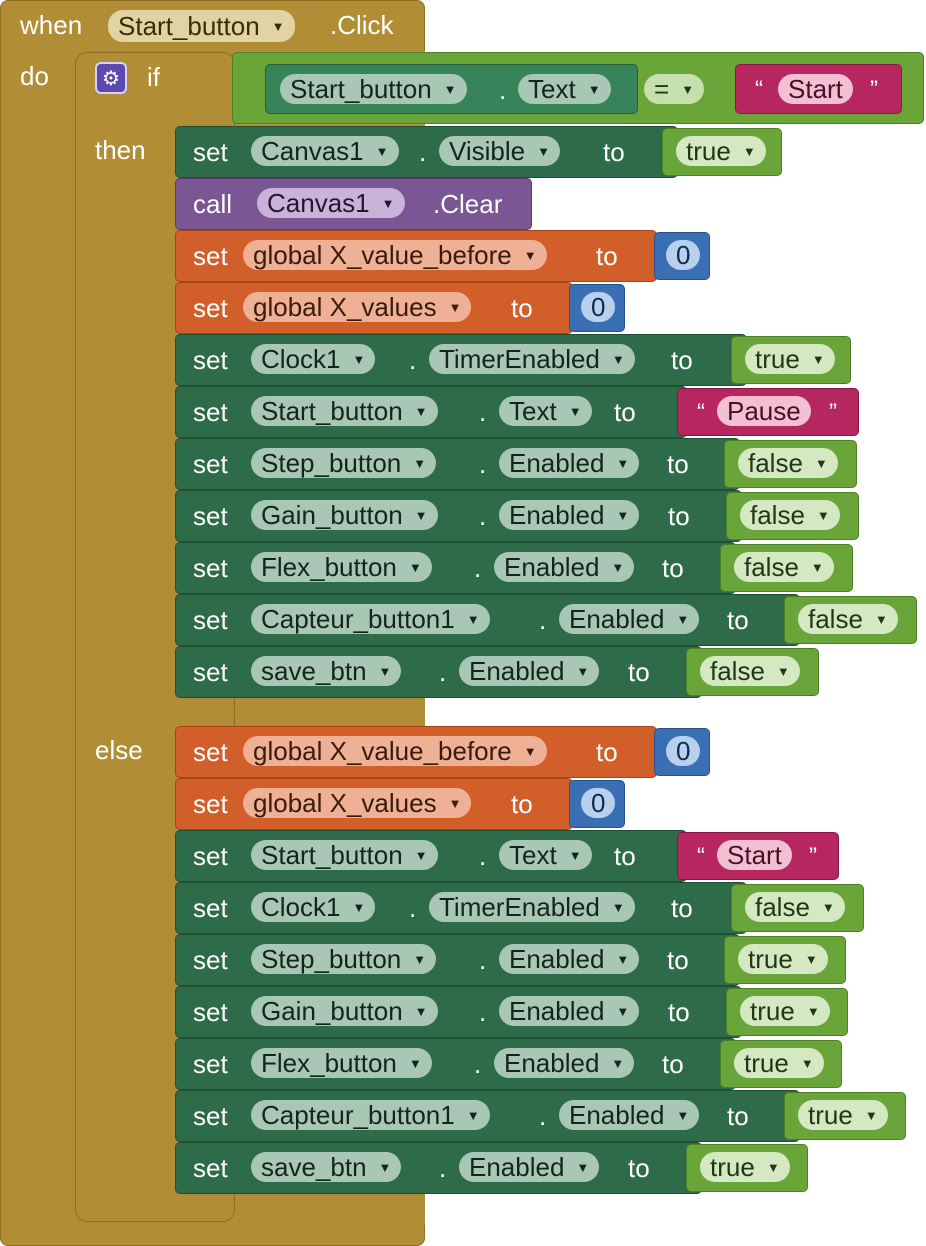  What do you see at coordinates (754, 855) in the screenshot?
I see `text-value: Start` at bounding box center [754, 855].